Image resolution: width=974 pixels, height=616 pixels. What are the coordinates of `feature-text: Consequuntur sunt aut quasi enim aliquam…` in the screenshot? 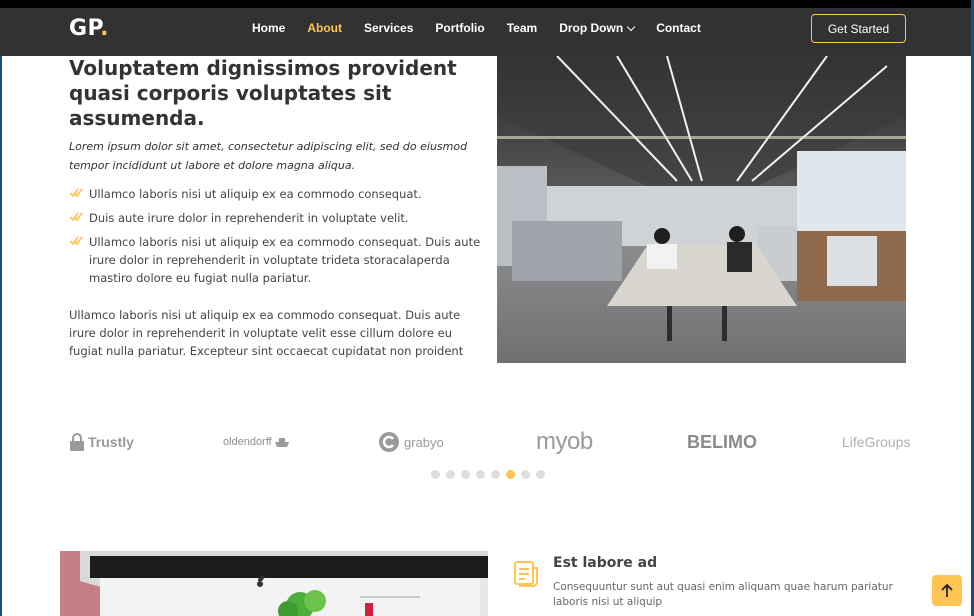 It's located at (723, 594).